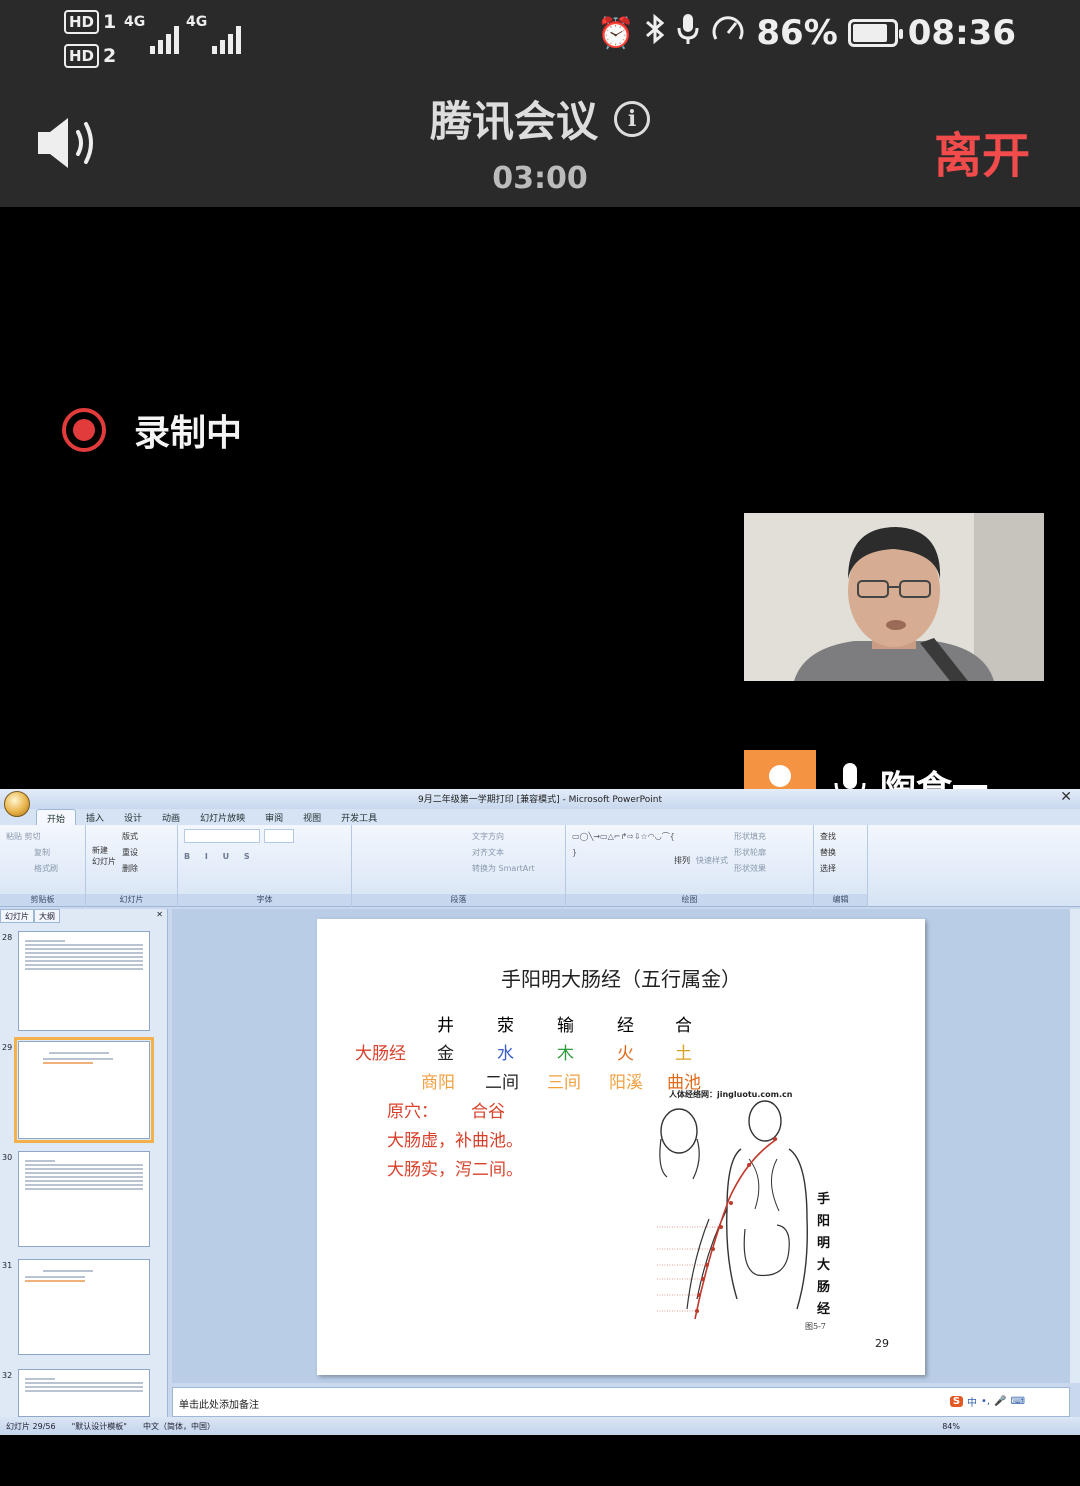 The height and width of the screenshot is (1486, 1080). What do you see at coordinates (488, 853) in the screenshot?
I see `align-text-button: 对齐文本` at bounding box center [488, 853].